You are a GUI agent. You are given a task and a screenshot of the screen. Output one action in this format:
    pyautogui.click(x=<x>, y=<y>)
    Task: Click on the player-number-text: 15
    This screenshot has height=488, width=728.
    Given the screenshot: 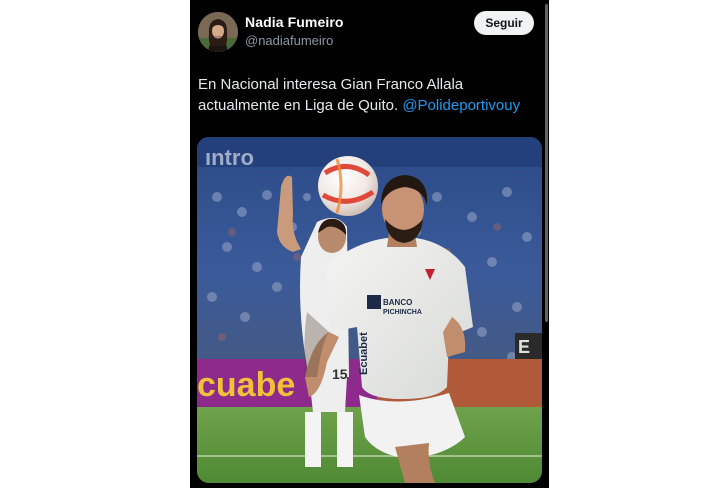 What is the action you would take?
    pyautogui.click(x=340, y=374)
    